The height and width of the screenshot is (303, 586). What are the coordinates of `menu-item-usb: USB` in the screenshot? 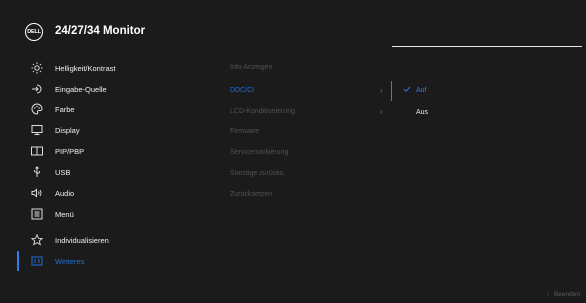 It's located at (107, 172).